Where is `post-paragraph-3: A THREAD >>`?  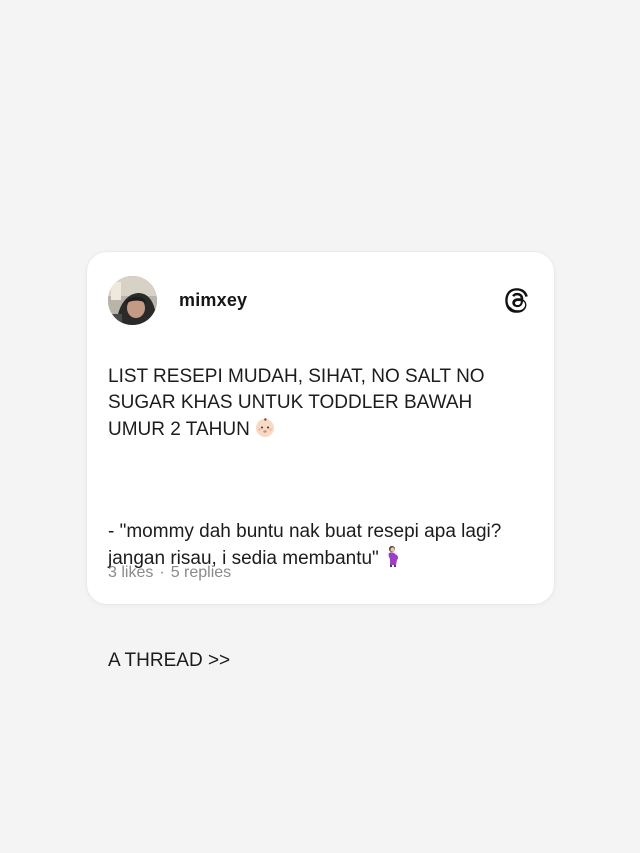
post-paragraph-3: A THREAD >> is located at coordinates (169, 660).